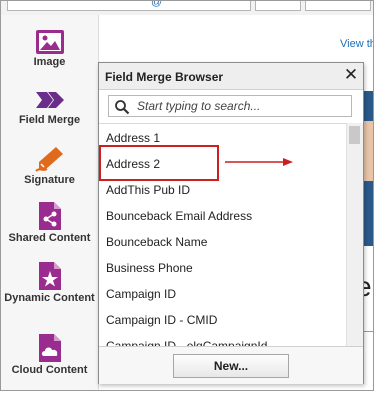 The width and height of the screenshot is (376, 393). Describe the element at coordinates (259, 162) in the screenshot. I see `annotation-arrow-icon` at that location.